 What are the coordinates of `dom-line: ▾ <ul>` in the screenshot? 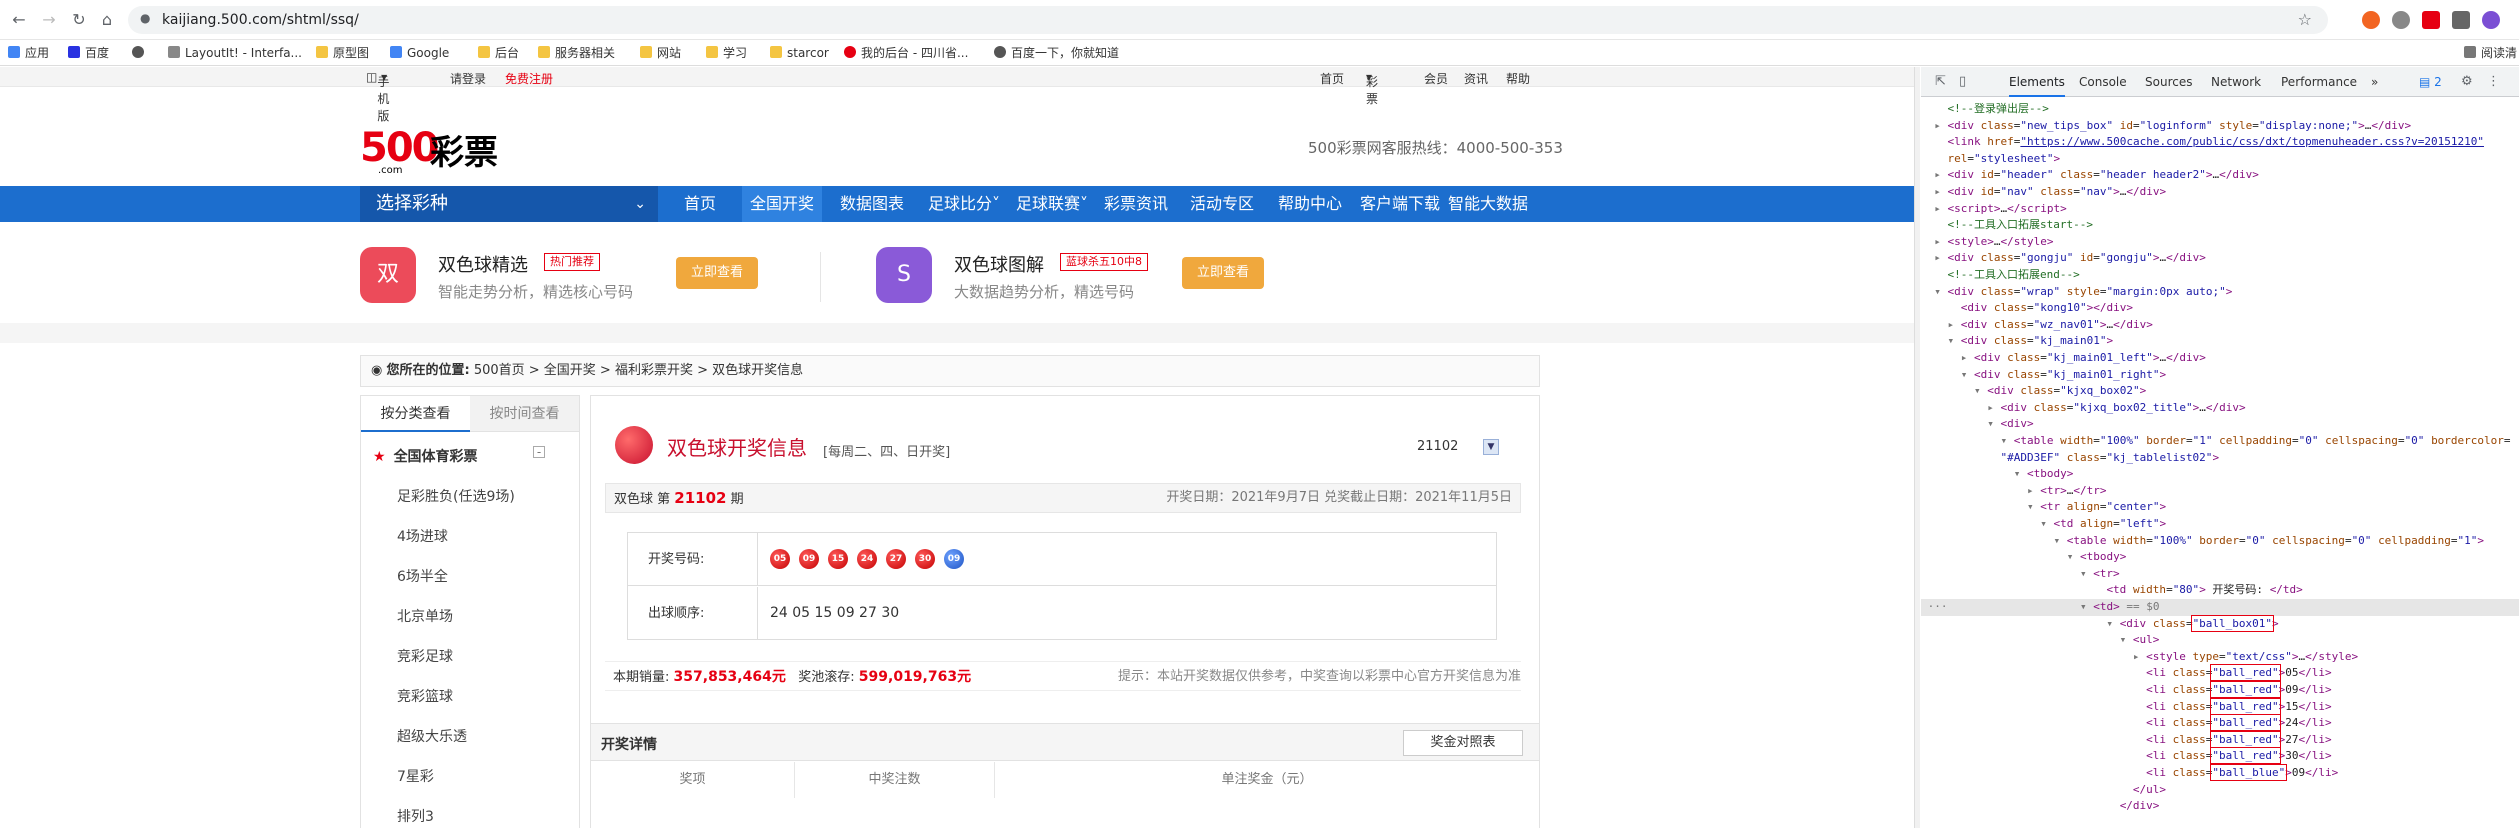 It's located at (2220, 640).